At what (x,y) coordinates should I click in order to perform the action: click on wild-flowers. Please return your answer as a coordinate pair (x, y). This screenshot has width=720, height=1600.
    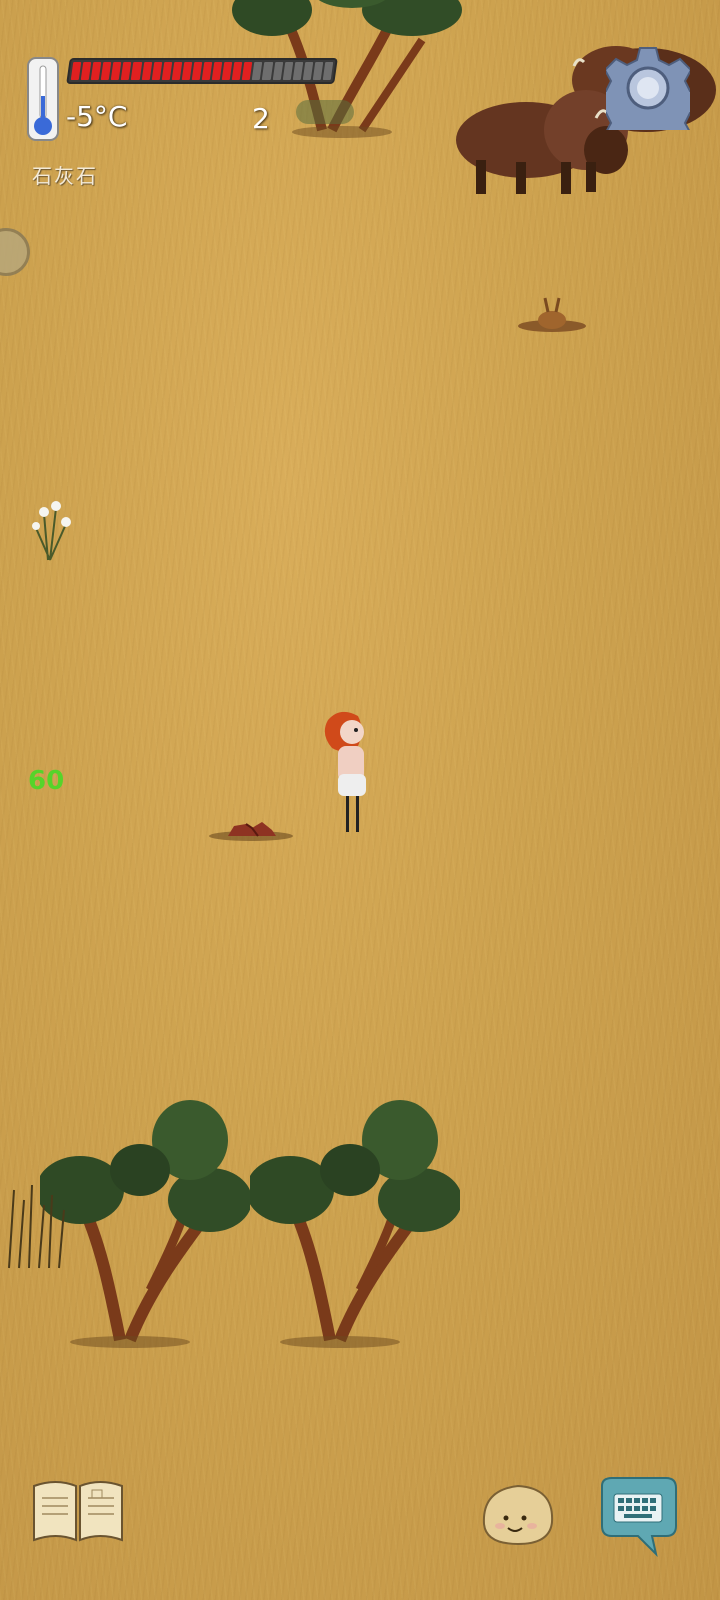
    Looking at the image, I should click on (50, 525).